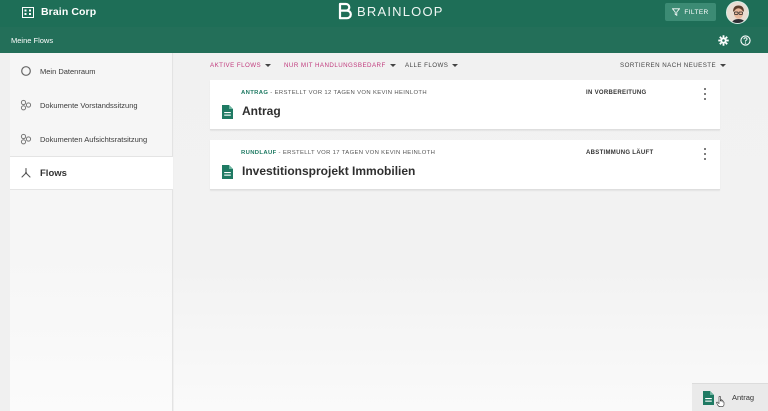 The image size is (768, 411). What do you see at coordinates (26, 172) in the screenshot?
I see `flows-icon` at bounding box center [26, 172].